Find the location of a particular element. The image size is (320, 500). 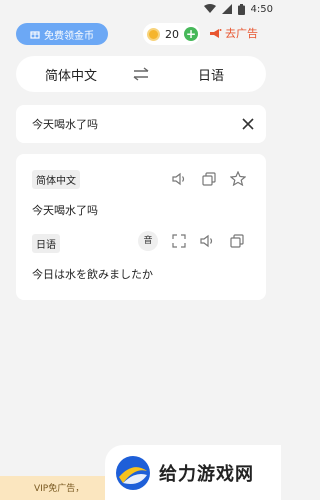

gift-icon is located at coordinates (35, 35).